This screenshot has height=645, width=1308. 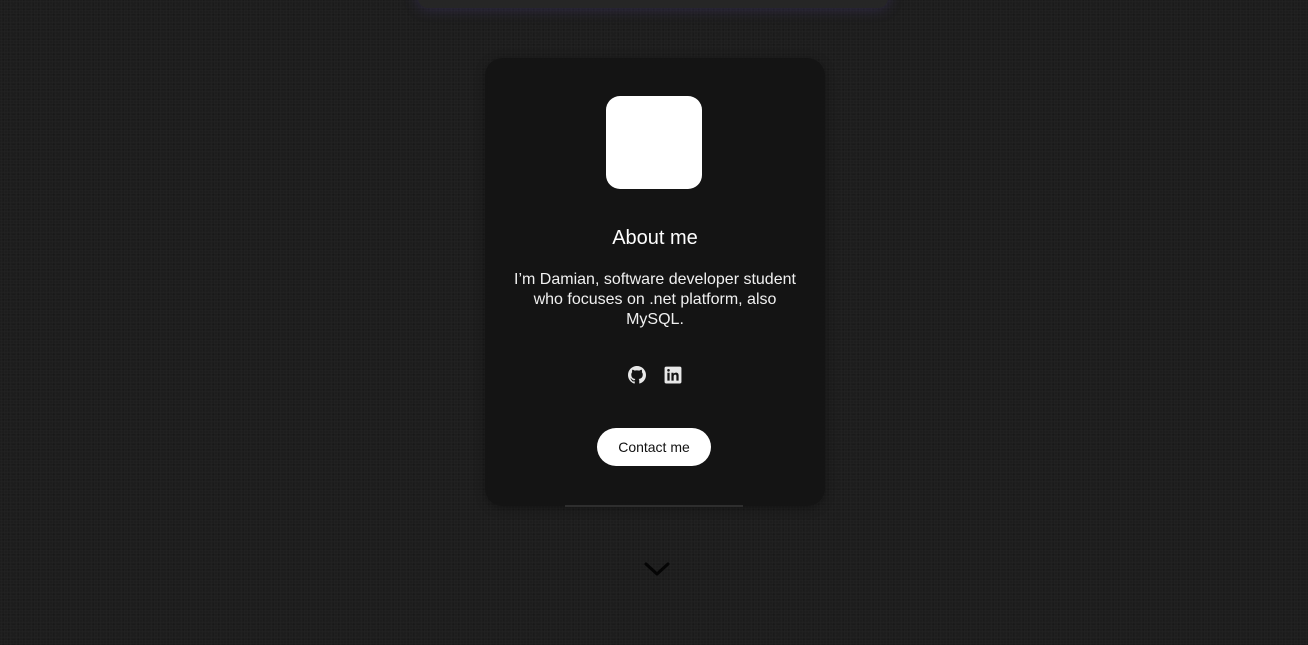 I want to click on linkedin-icon, so click(x=673, y=375).